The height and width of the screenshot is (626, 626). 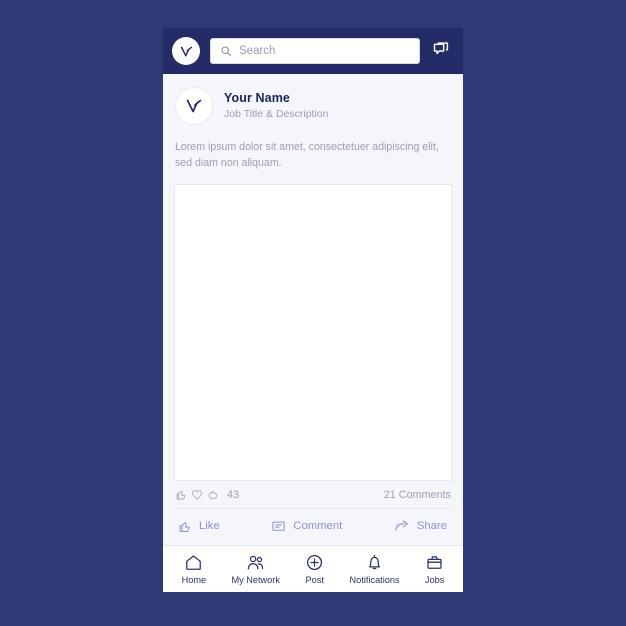 What do you see at coordinates (314, 562) in the screenshot?
I see `plus-circle-icon` at bounding box center [314, 562].